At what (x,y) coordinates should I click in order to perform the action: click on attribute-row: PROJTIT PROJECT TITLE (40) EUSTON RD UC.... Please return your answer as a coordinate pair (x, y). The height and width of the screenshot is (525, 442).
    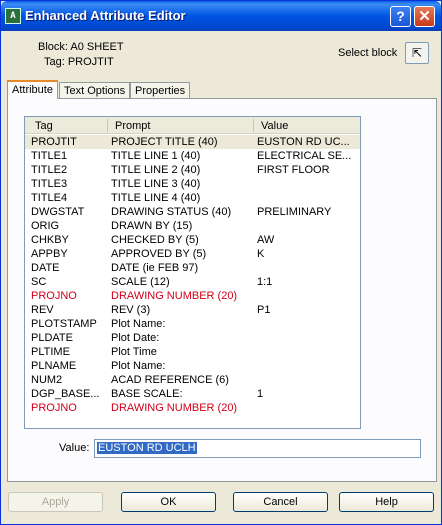
    Looking at the image, I should click on (192, 142).